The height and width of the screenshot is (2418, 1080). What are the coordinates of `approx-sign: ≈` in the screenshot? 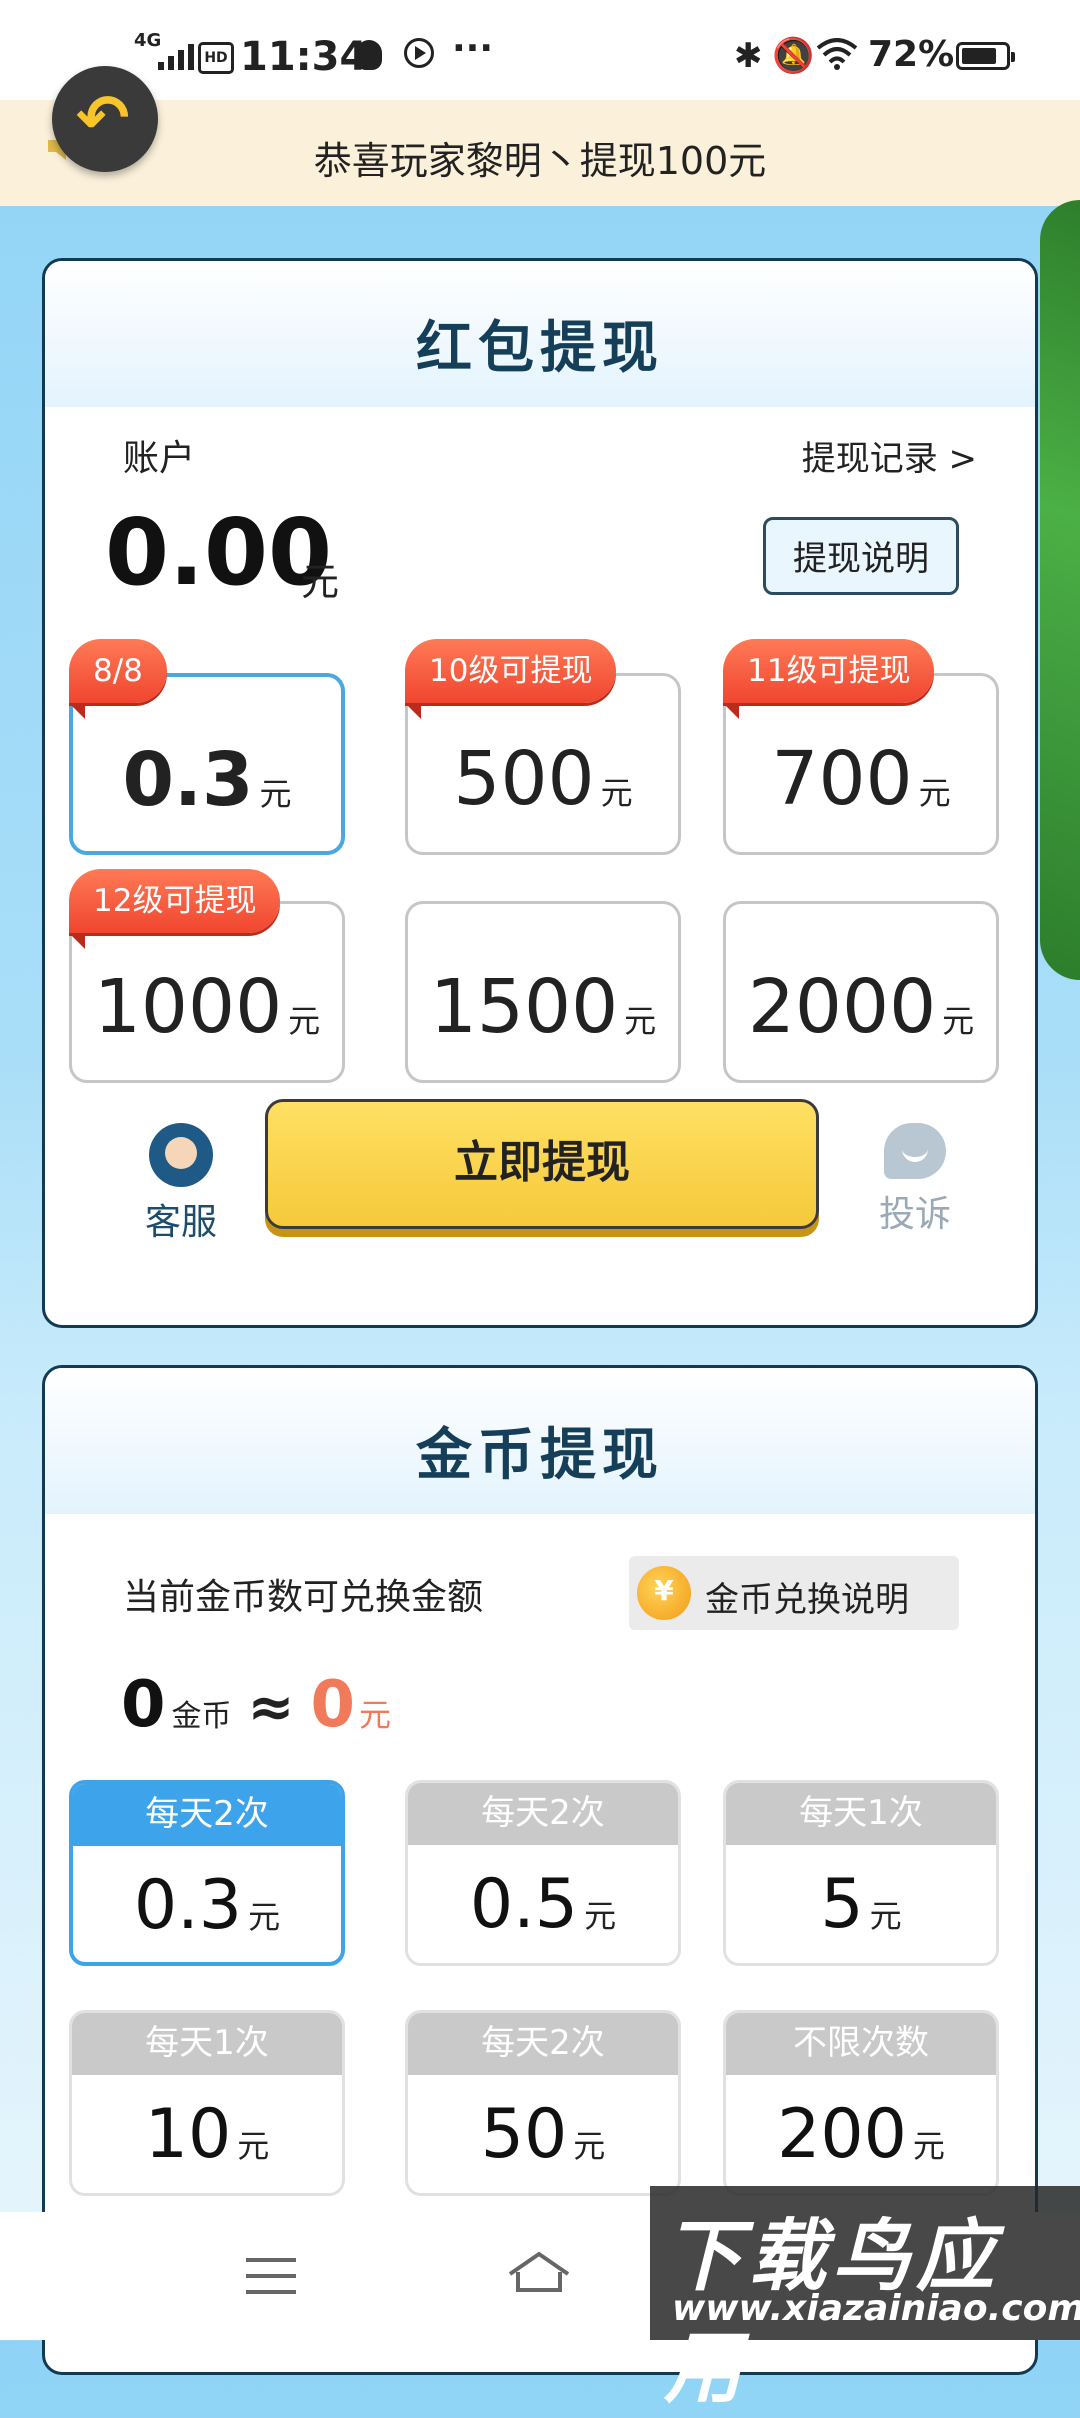 It's located at (271, 1707).